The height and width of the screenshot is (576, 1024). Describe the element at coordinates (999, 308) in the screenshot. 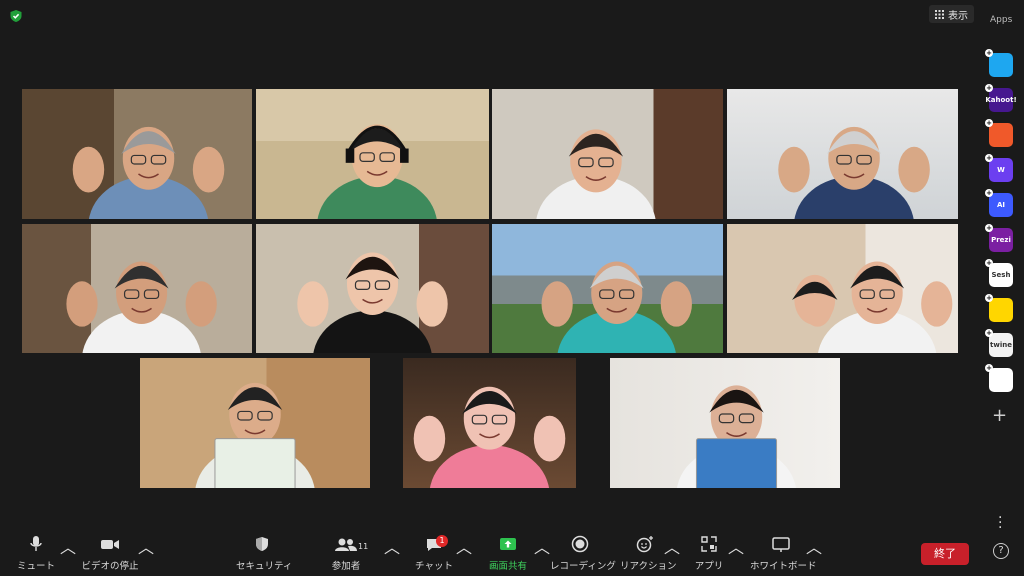

I see `smile-icon: +` at that location.